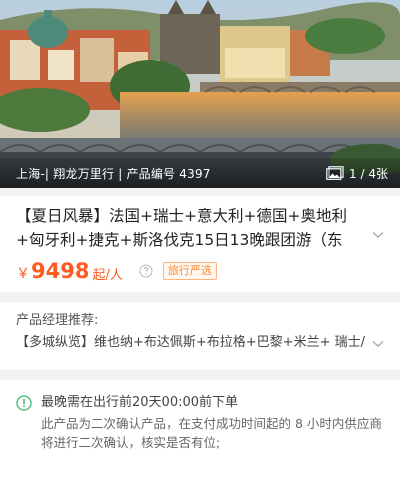 This screenshot has height=480, width=400. I want to click on order-deadline: 最晚需在出行前20天00:00前下单, so click(140, 402).